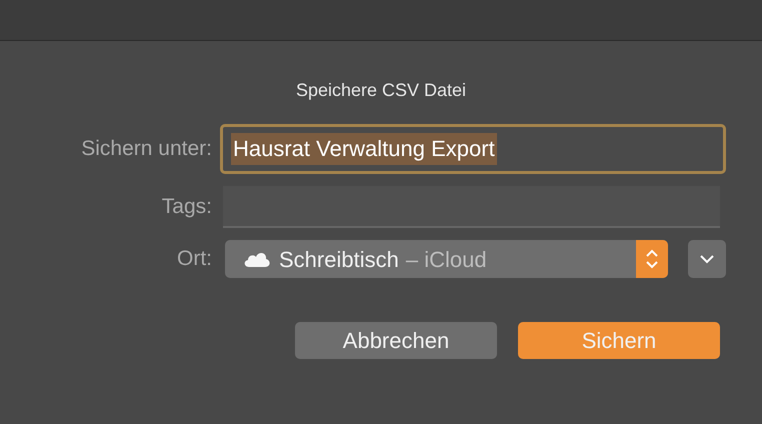 This screenshot has width=762, height=424. I want to click on field-label: Sichern unter:, so click(146, 149).